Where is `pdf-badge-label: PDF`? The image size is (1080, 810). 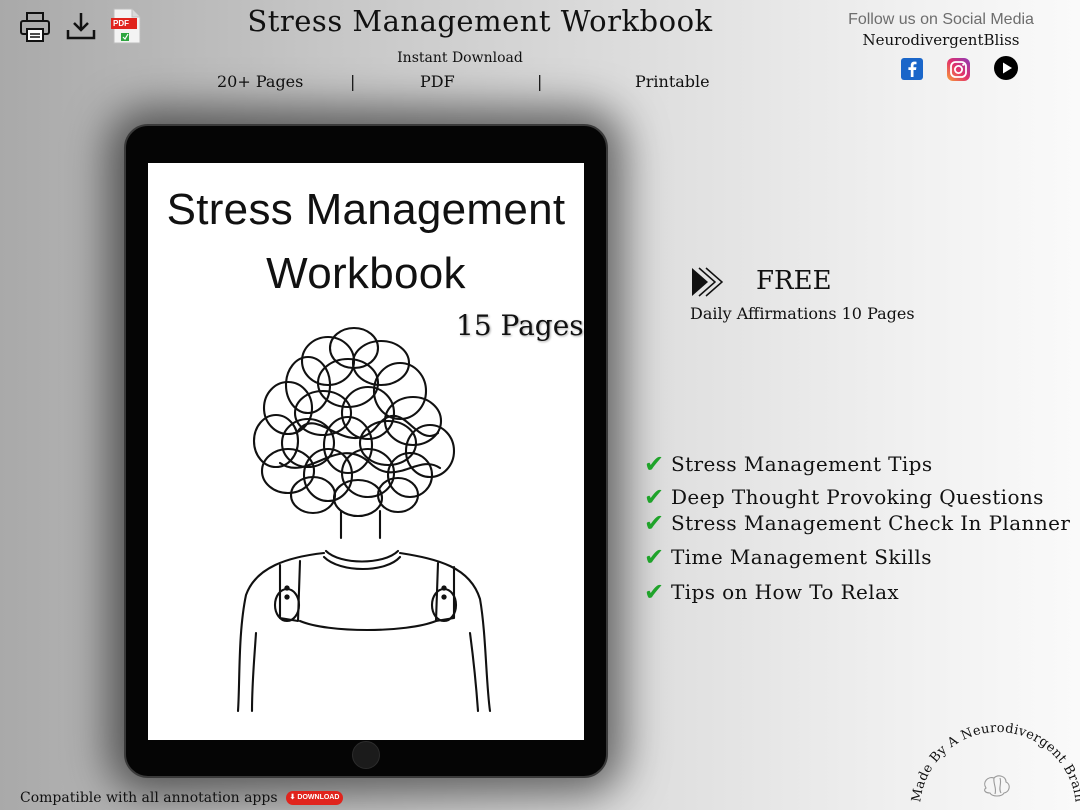 pdf-badge-label: PDF is located at coordinates (121, 23).